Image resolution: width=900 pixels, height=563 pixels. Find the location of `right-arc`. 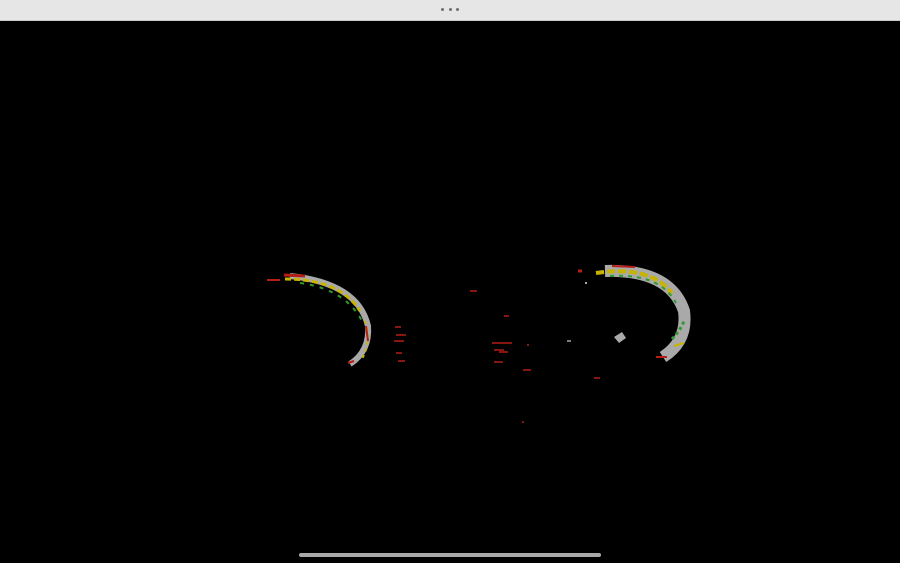

right-arc is located at coordinates (634, 313).